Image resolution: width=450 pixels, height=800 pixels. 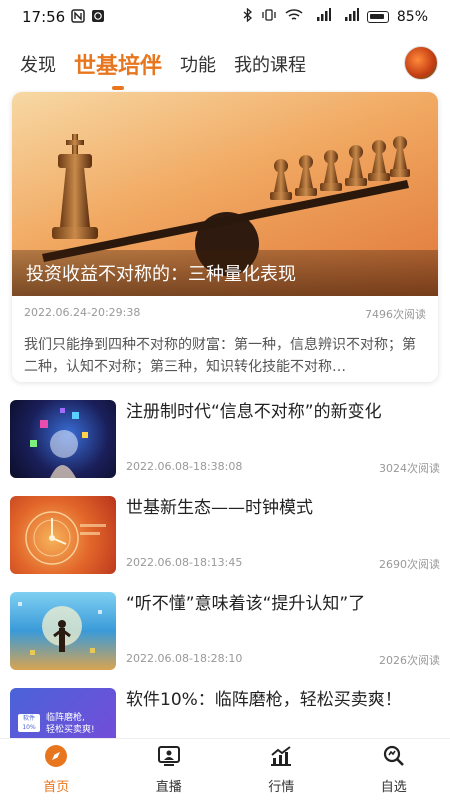 I want to click on status-bar: 17:56 85%, so click(x=225, y=17).